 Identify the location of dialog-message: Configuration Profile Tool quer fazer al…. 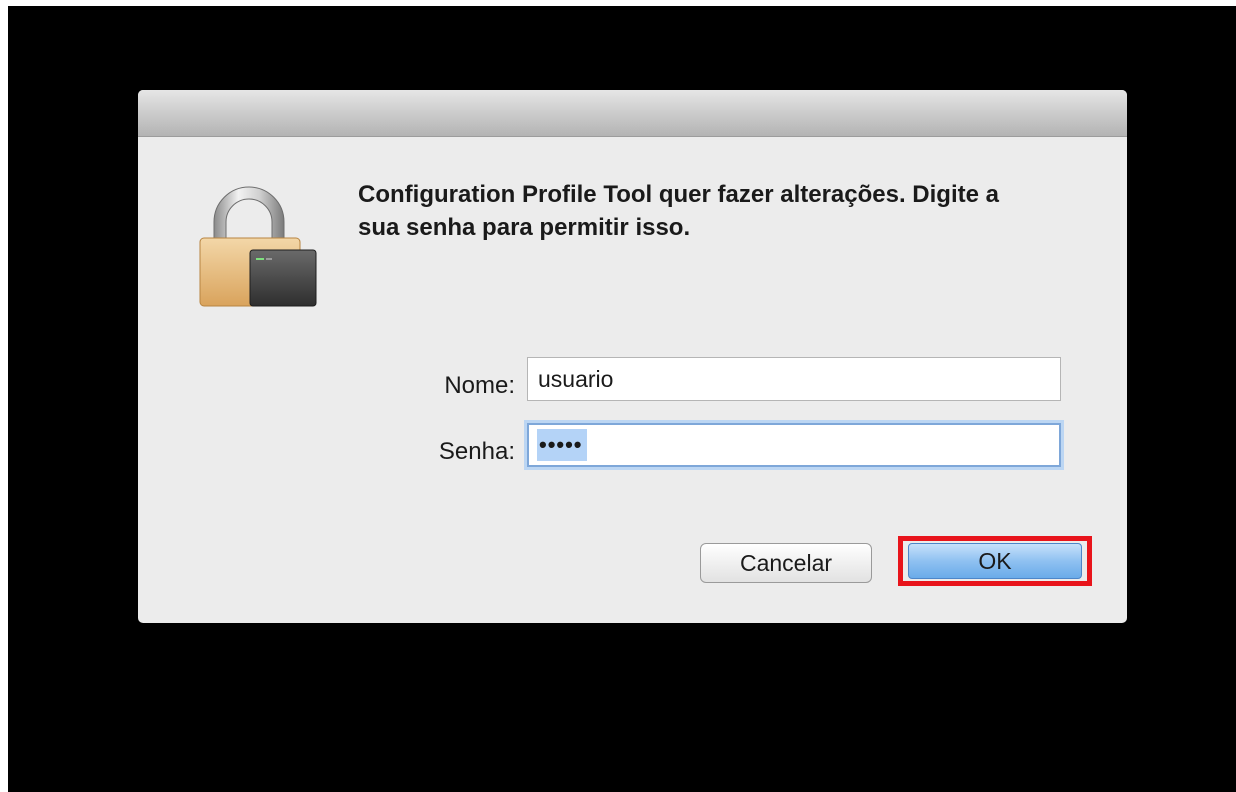
(678, 211).